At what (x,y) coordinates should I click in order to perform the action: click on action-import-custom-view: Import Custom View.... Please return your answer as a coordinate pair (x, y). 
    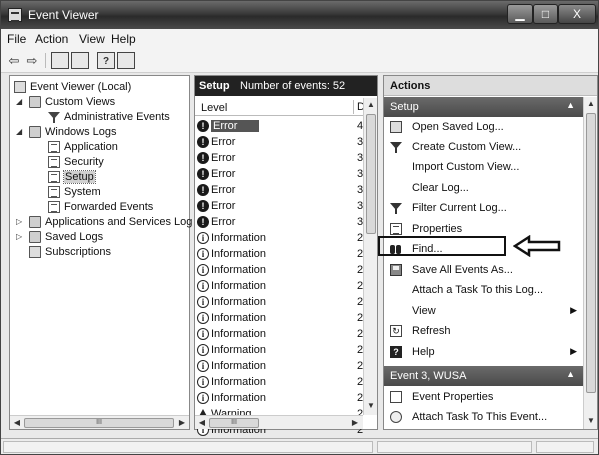
    Looking at the image, I should click on (483, 167).